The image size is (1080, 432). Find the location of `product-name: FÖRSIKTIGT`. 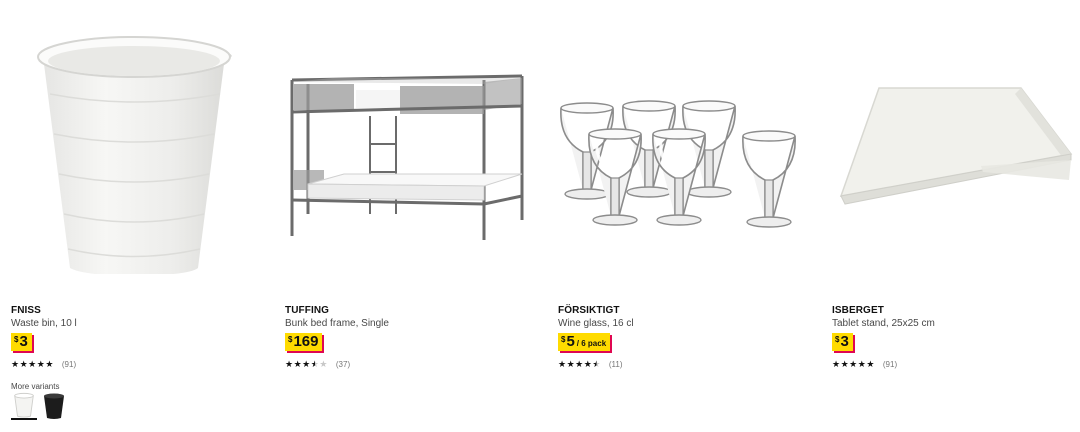

product-name: FÖRSIKTIGT is located at coordinates (589, 310).